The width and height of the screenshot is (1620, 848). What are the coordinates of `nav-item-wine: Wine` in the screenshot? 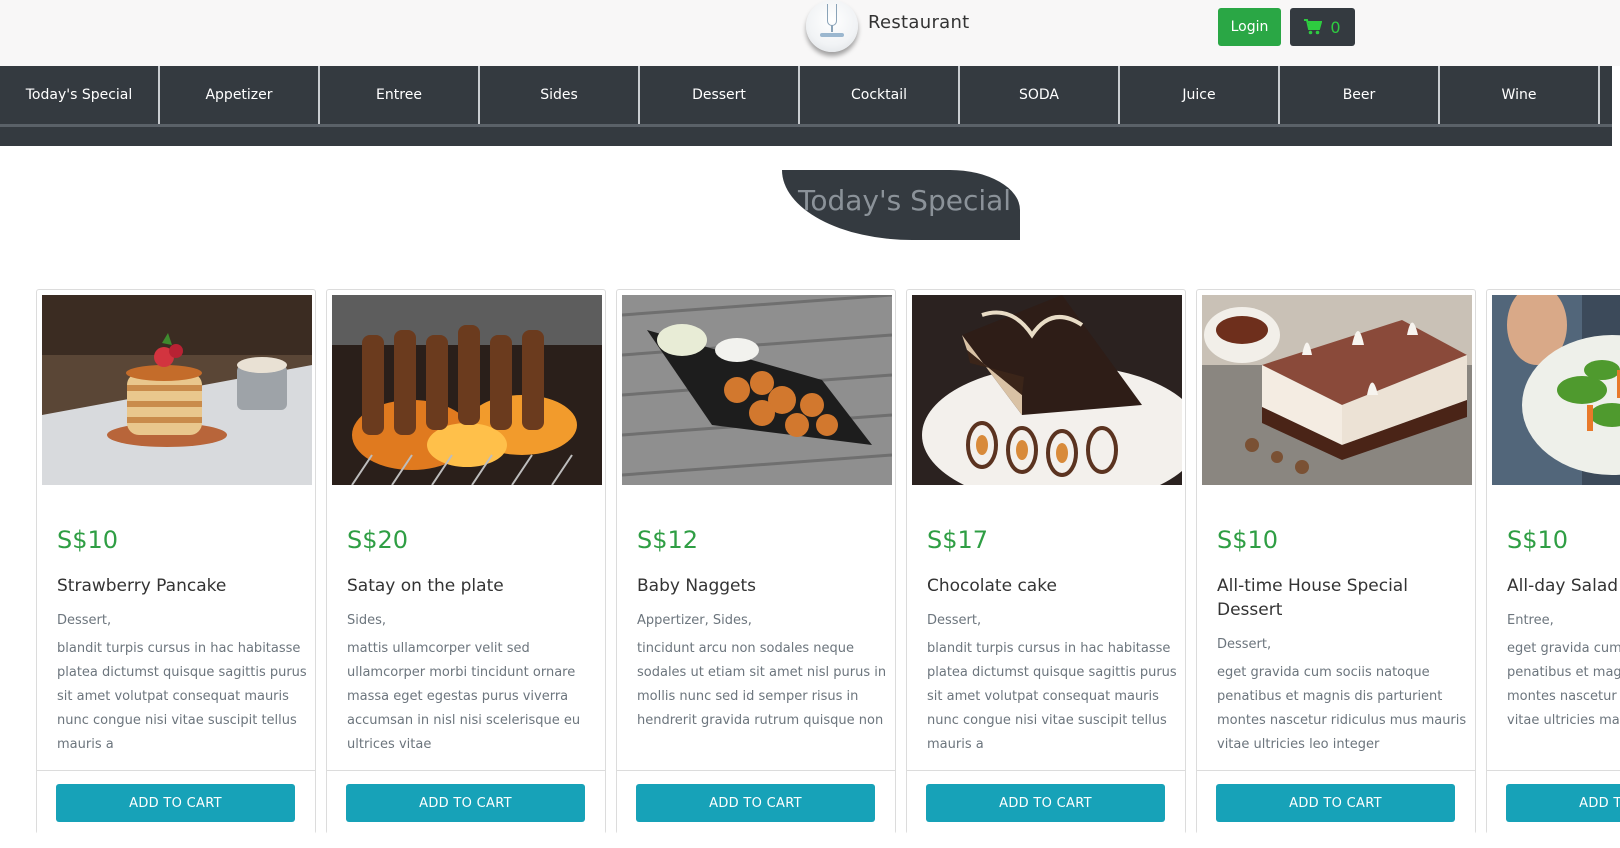 It's located at (1520, 95).